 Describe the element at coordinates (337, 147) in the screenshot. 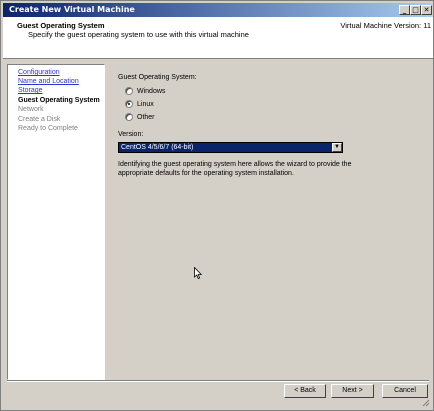

I see `chevron-down-icon: ▼` at that location.